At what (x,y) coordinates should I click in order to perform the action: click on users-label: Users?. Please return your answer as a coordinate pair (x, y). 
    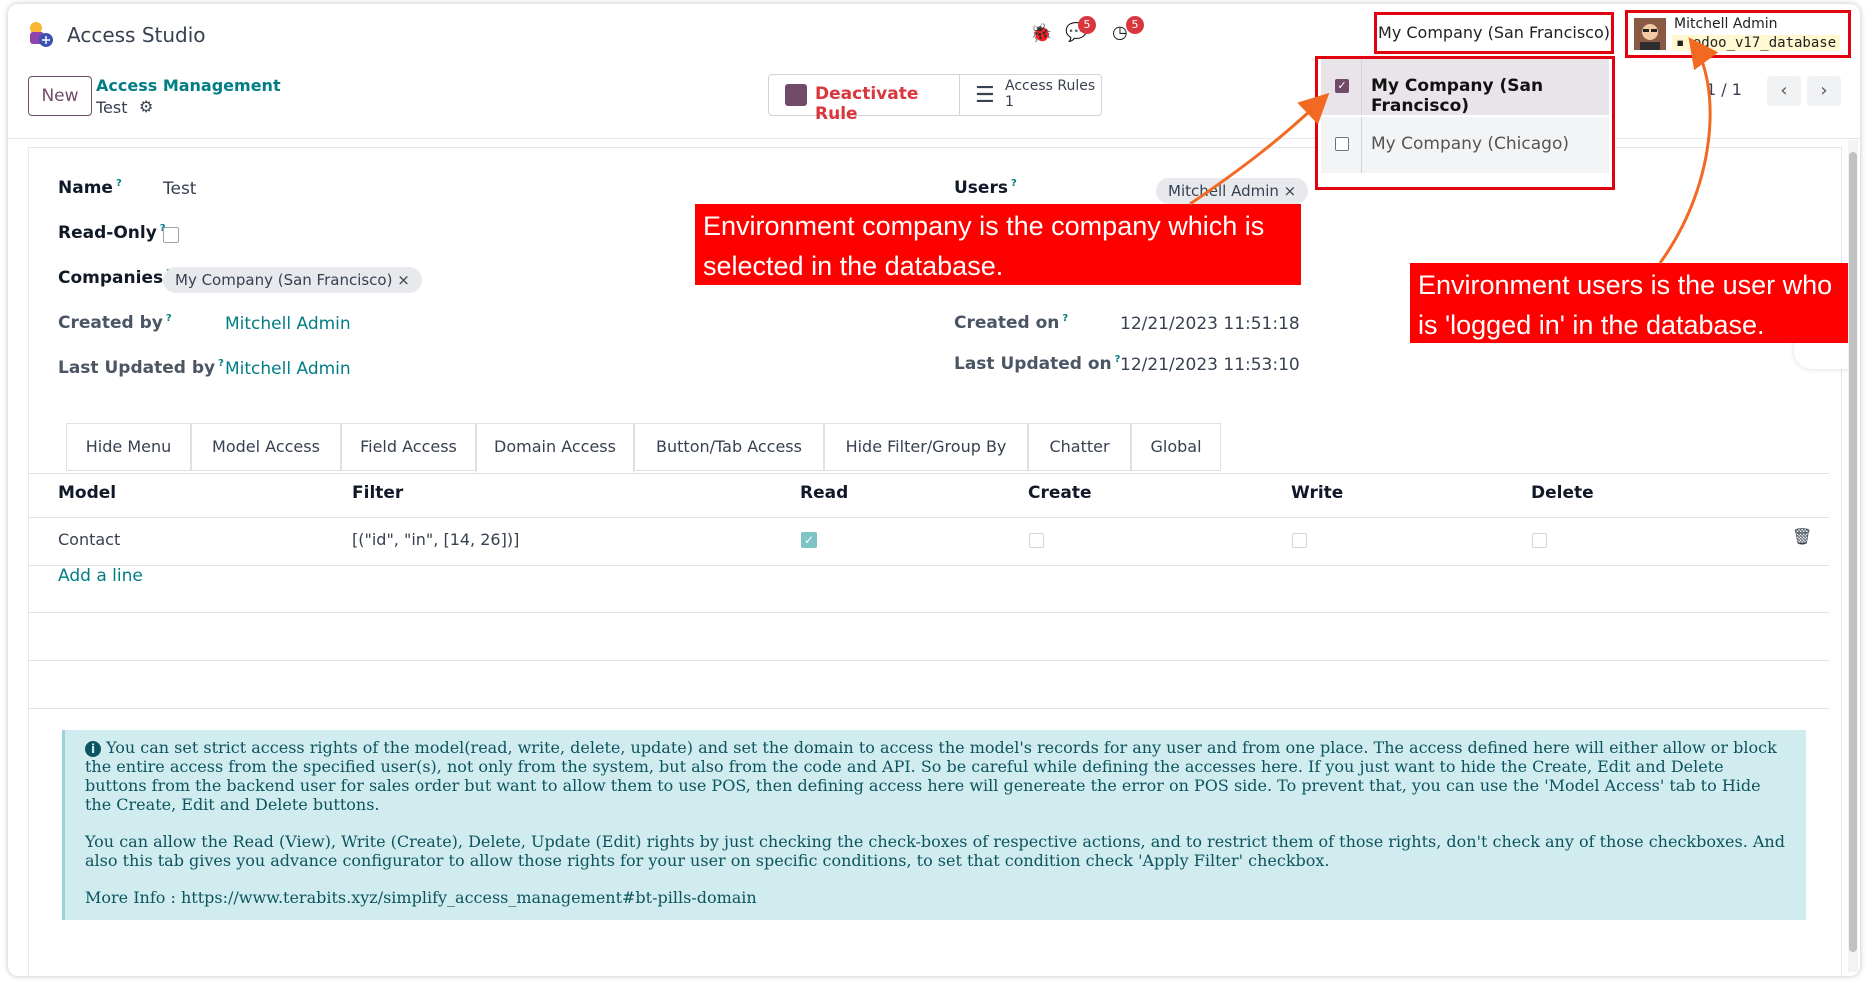
    Looking at the image, I should click on (985, 188).